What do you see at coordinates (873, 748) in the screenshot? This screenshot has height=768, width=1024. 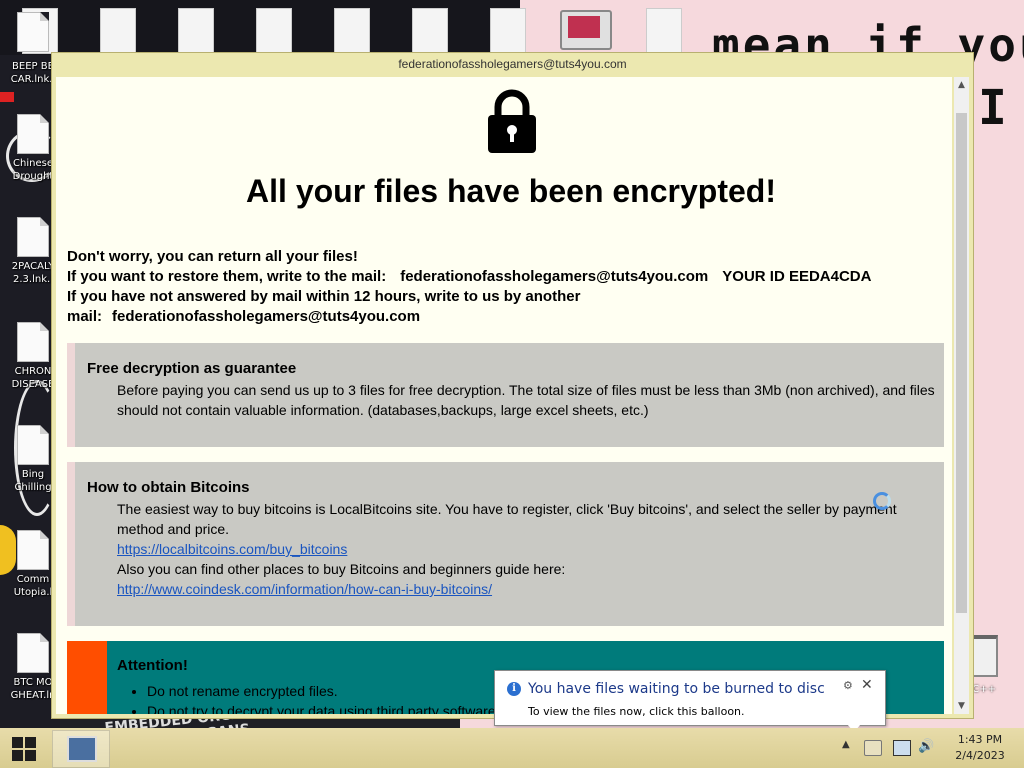 I see `disc-burn-icon` at bounding box center [873, 748].